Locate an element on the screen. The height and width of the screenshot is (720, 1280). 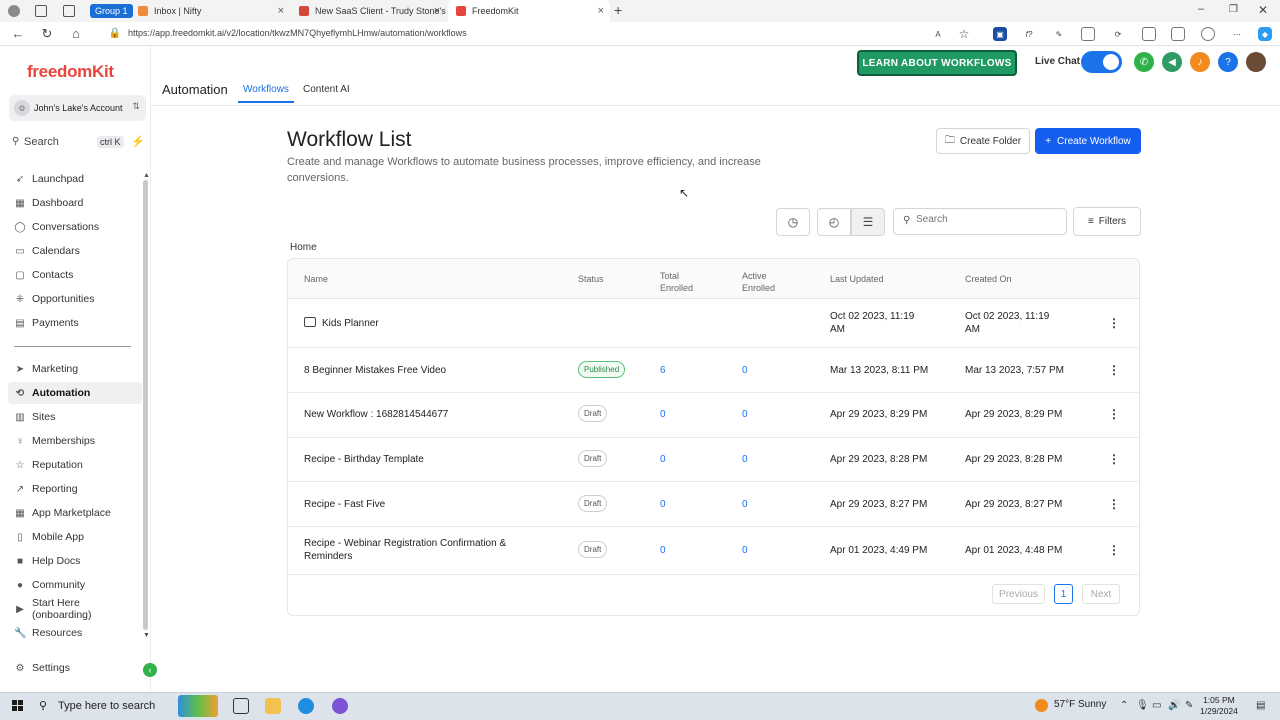
row-name: Kids Planner is located at coordinates (350, 323).